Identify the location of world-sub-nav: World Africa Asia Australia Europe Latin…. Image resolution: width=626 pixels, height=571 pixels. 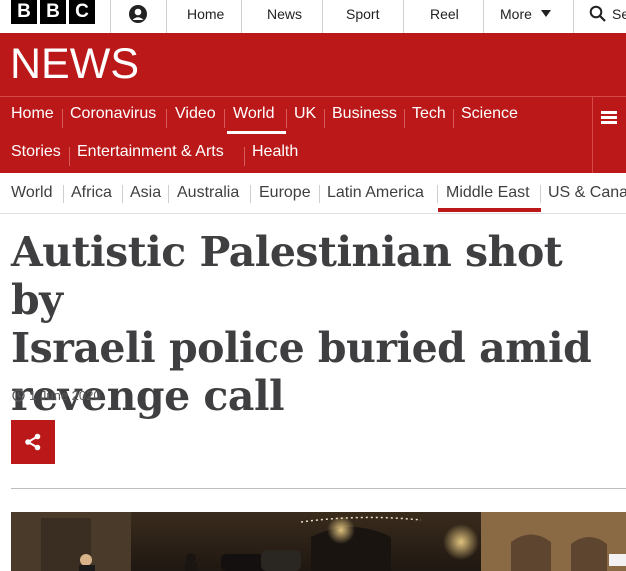
(313, 193).